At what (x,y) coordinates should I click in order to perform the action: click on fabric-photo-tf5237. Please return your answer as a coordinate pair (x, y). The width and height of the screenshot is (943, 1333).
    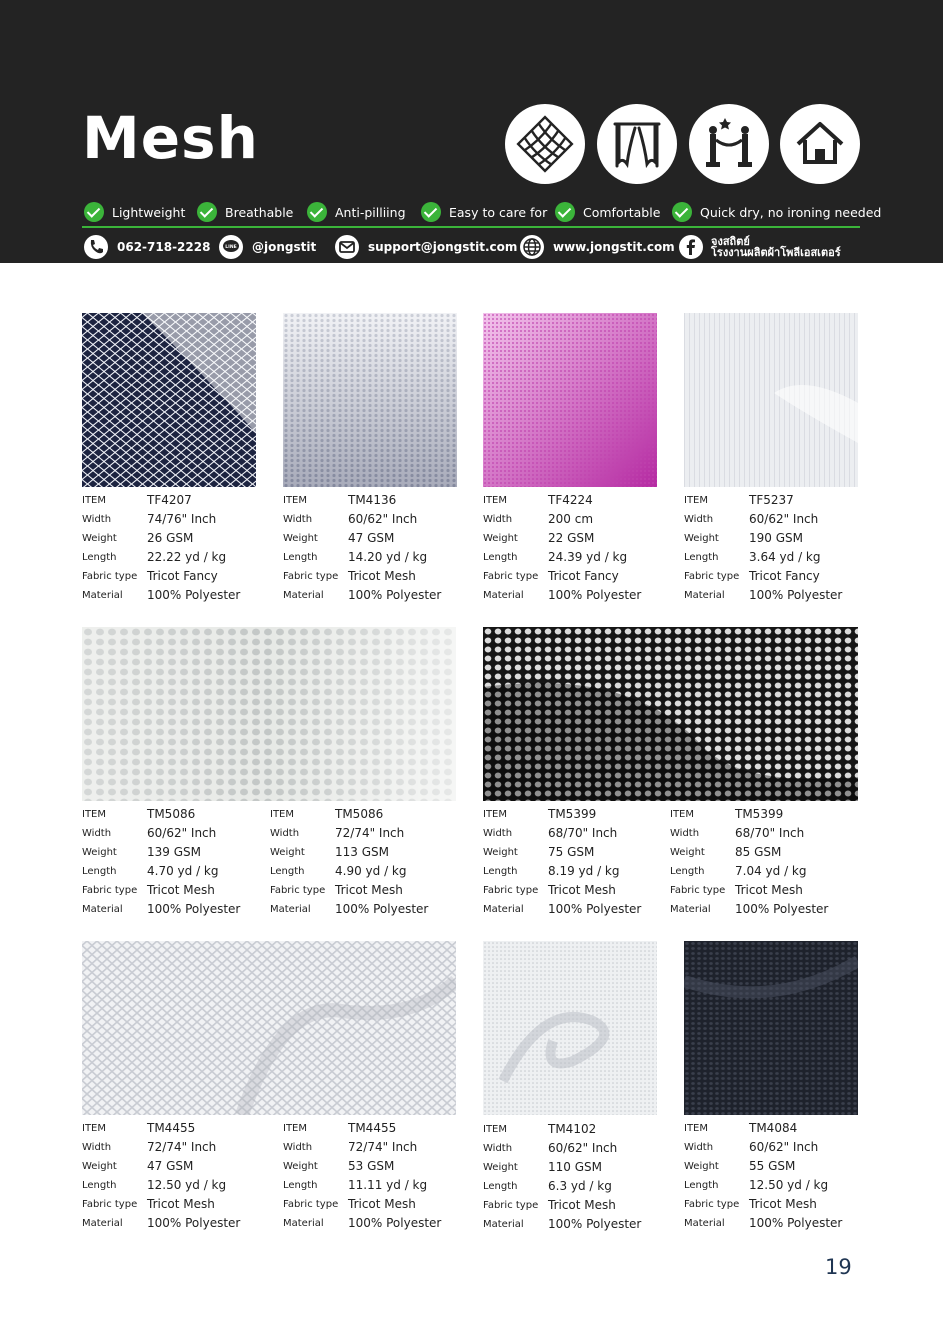
    Looking at the image, I should click on (771, 400).